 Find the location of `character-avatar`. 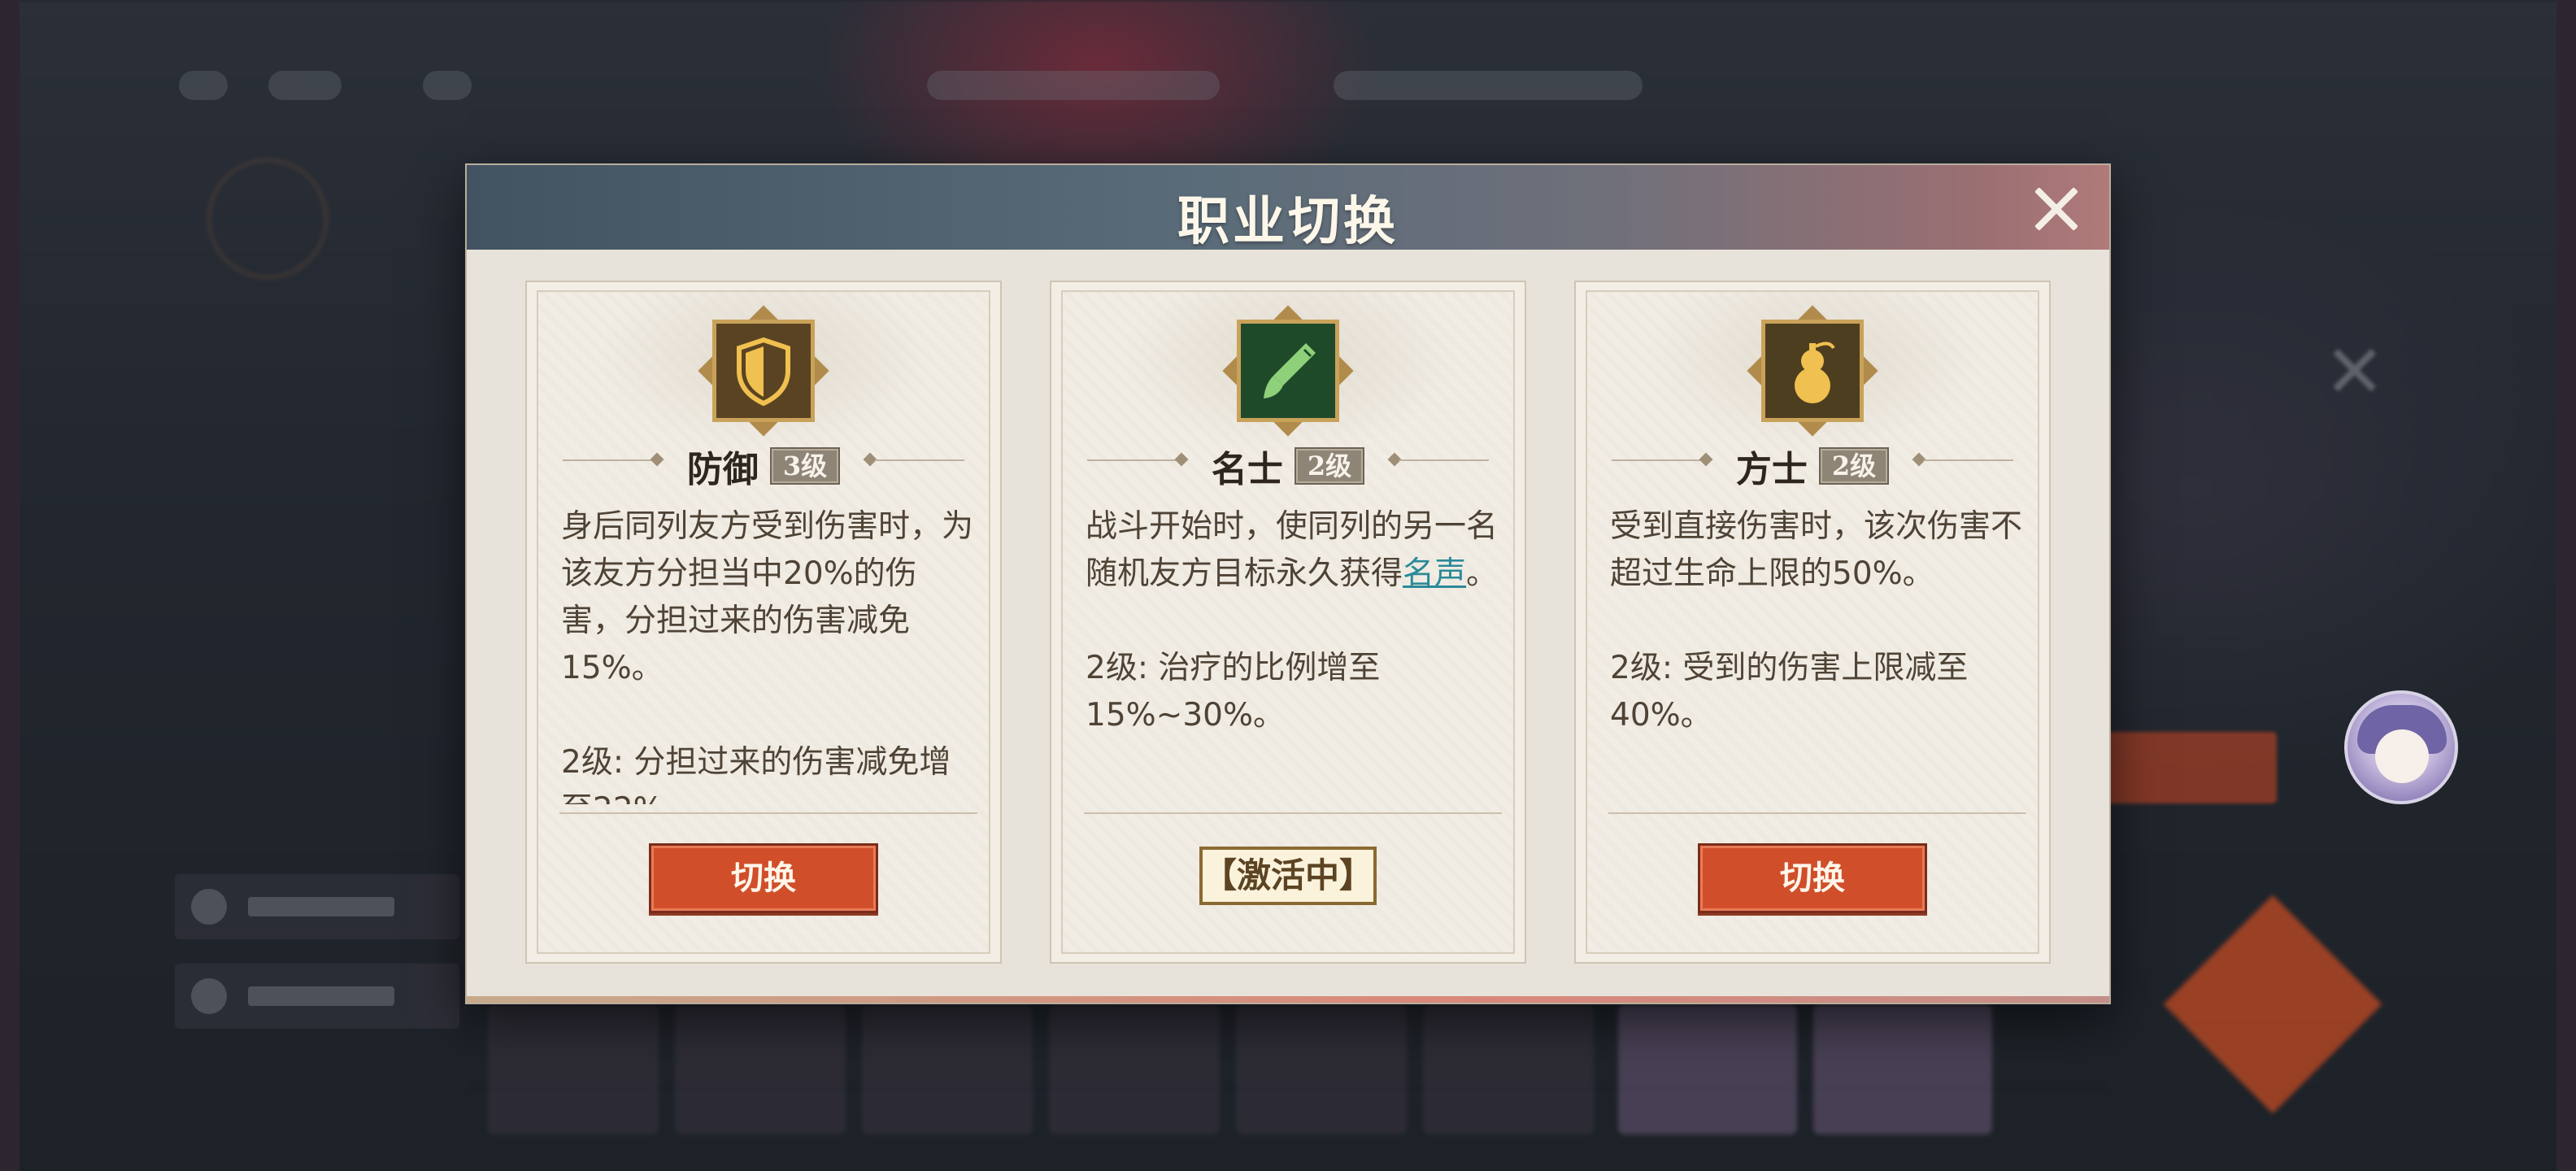

character-avatar is located at coordinates (2401, 747).